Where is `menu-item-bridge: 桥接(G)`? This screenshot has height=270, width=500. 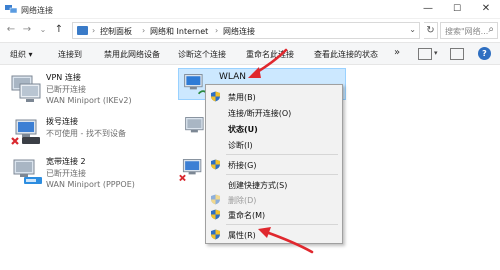
menu-item-bridge: 桥接(G) is located at coordinates (274, 164).